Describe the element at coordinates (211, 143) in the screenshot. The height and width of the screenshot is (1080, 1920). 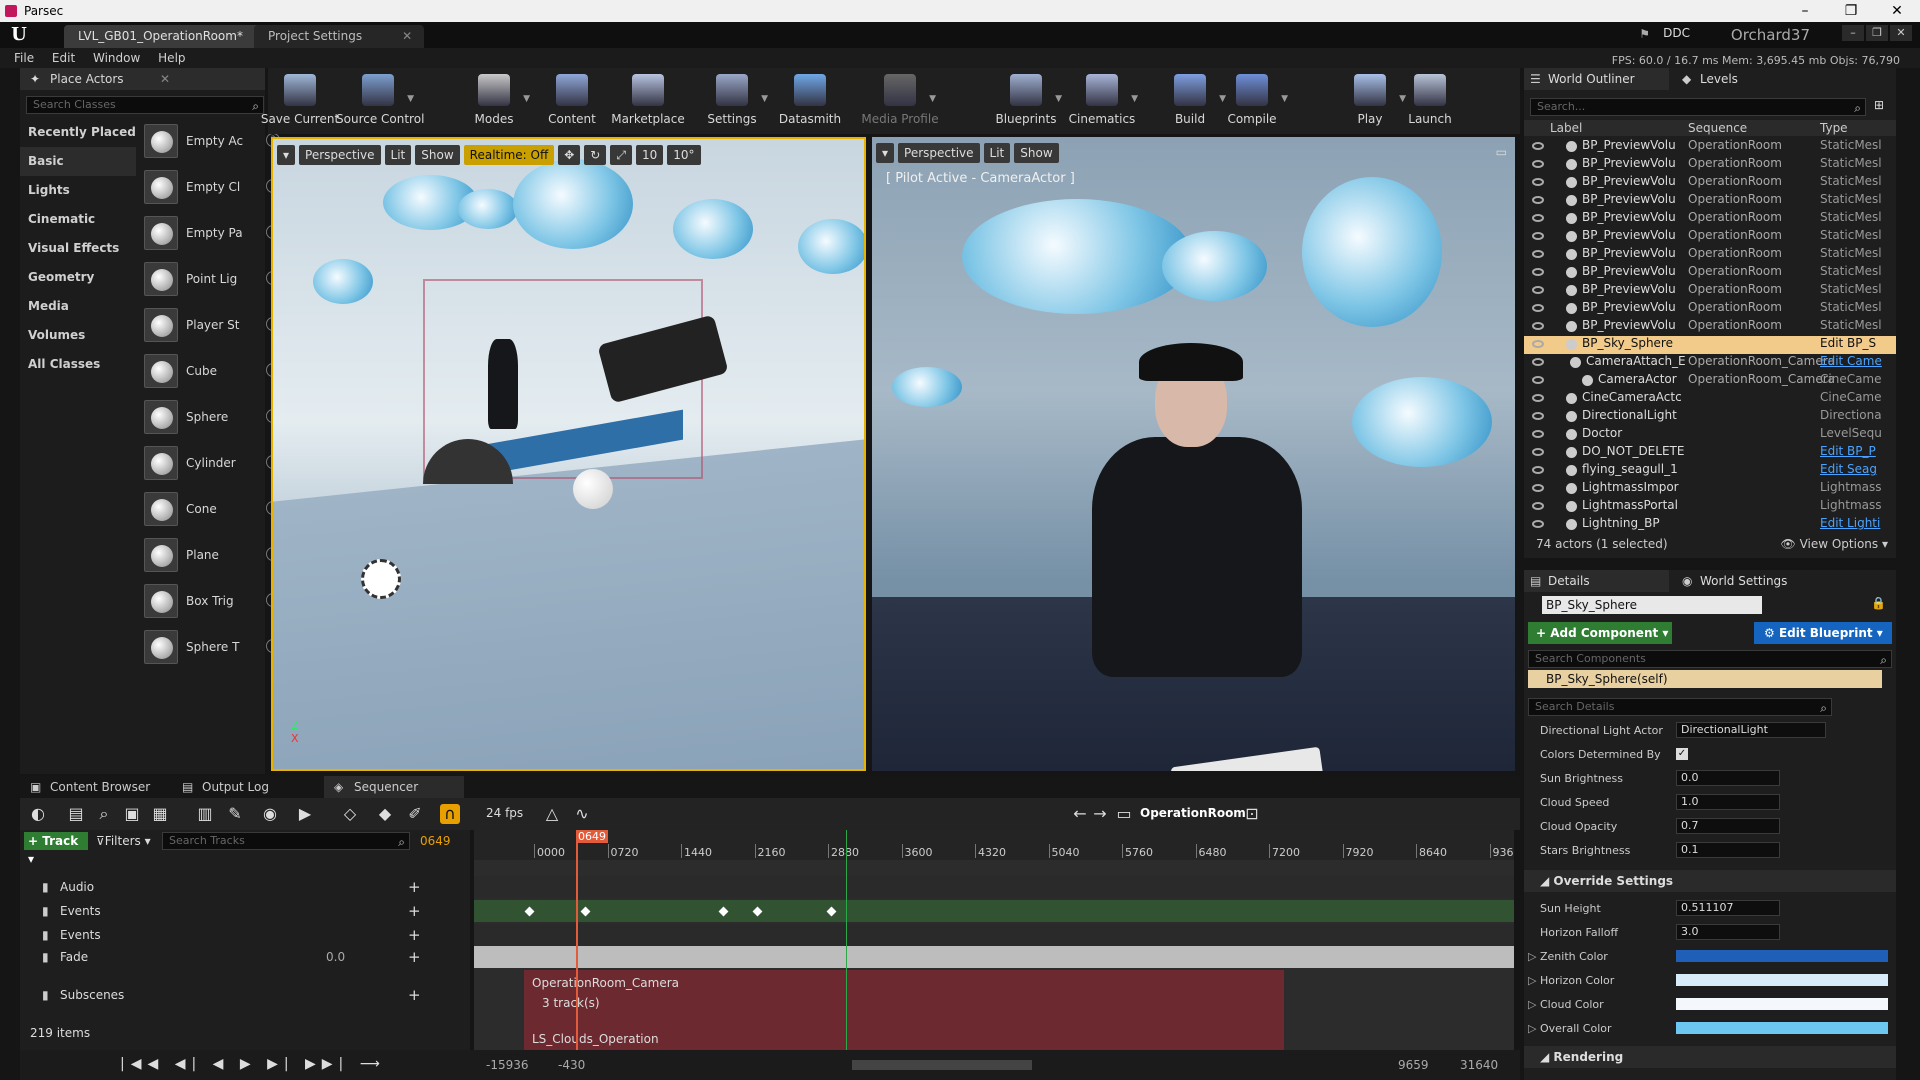
I see `actor-item: Empty Ac?` at that location.